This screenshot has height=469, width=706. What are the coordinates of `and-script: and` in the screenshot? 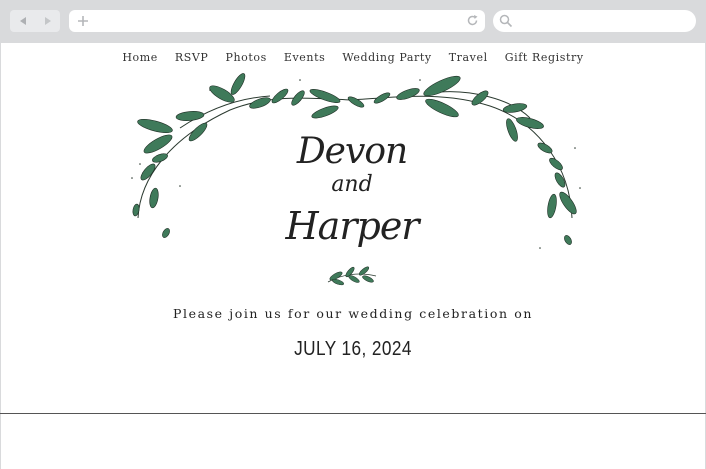 It's located at (352, 184).